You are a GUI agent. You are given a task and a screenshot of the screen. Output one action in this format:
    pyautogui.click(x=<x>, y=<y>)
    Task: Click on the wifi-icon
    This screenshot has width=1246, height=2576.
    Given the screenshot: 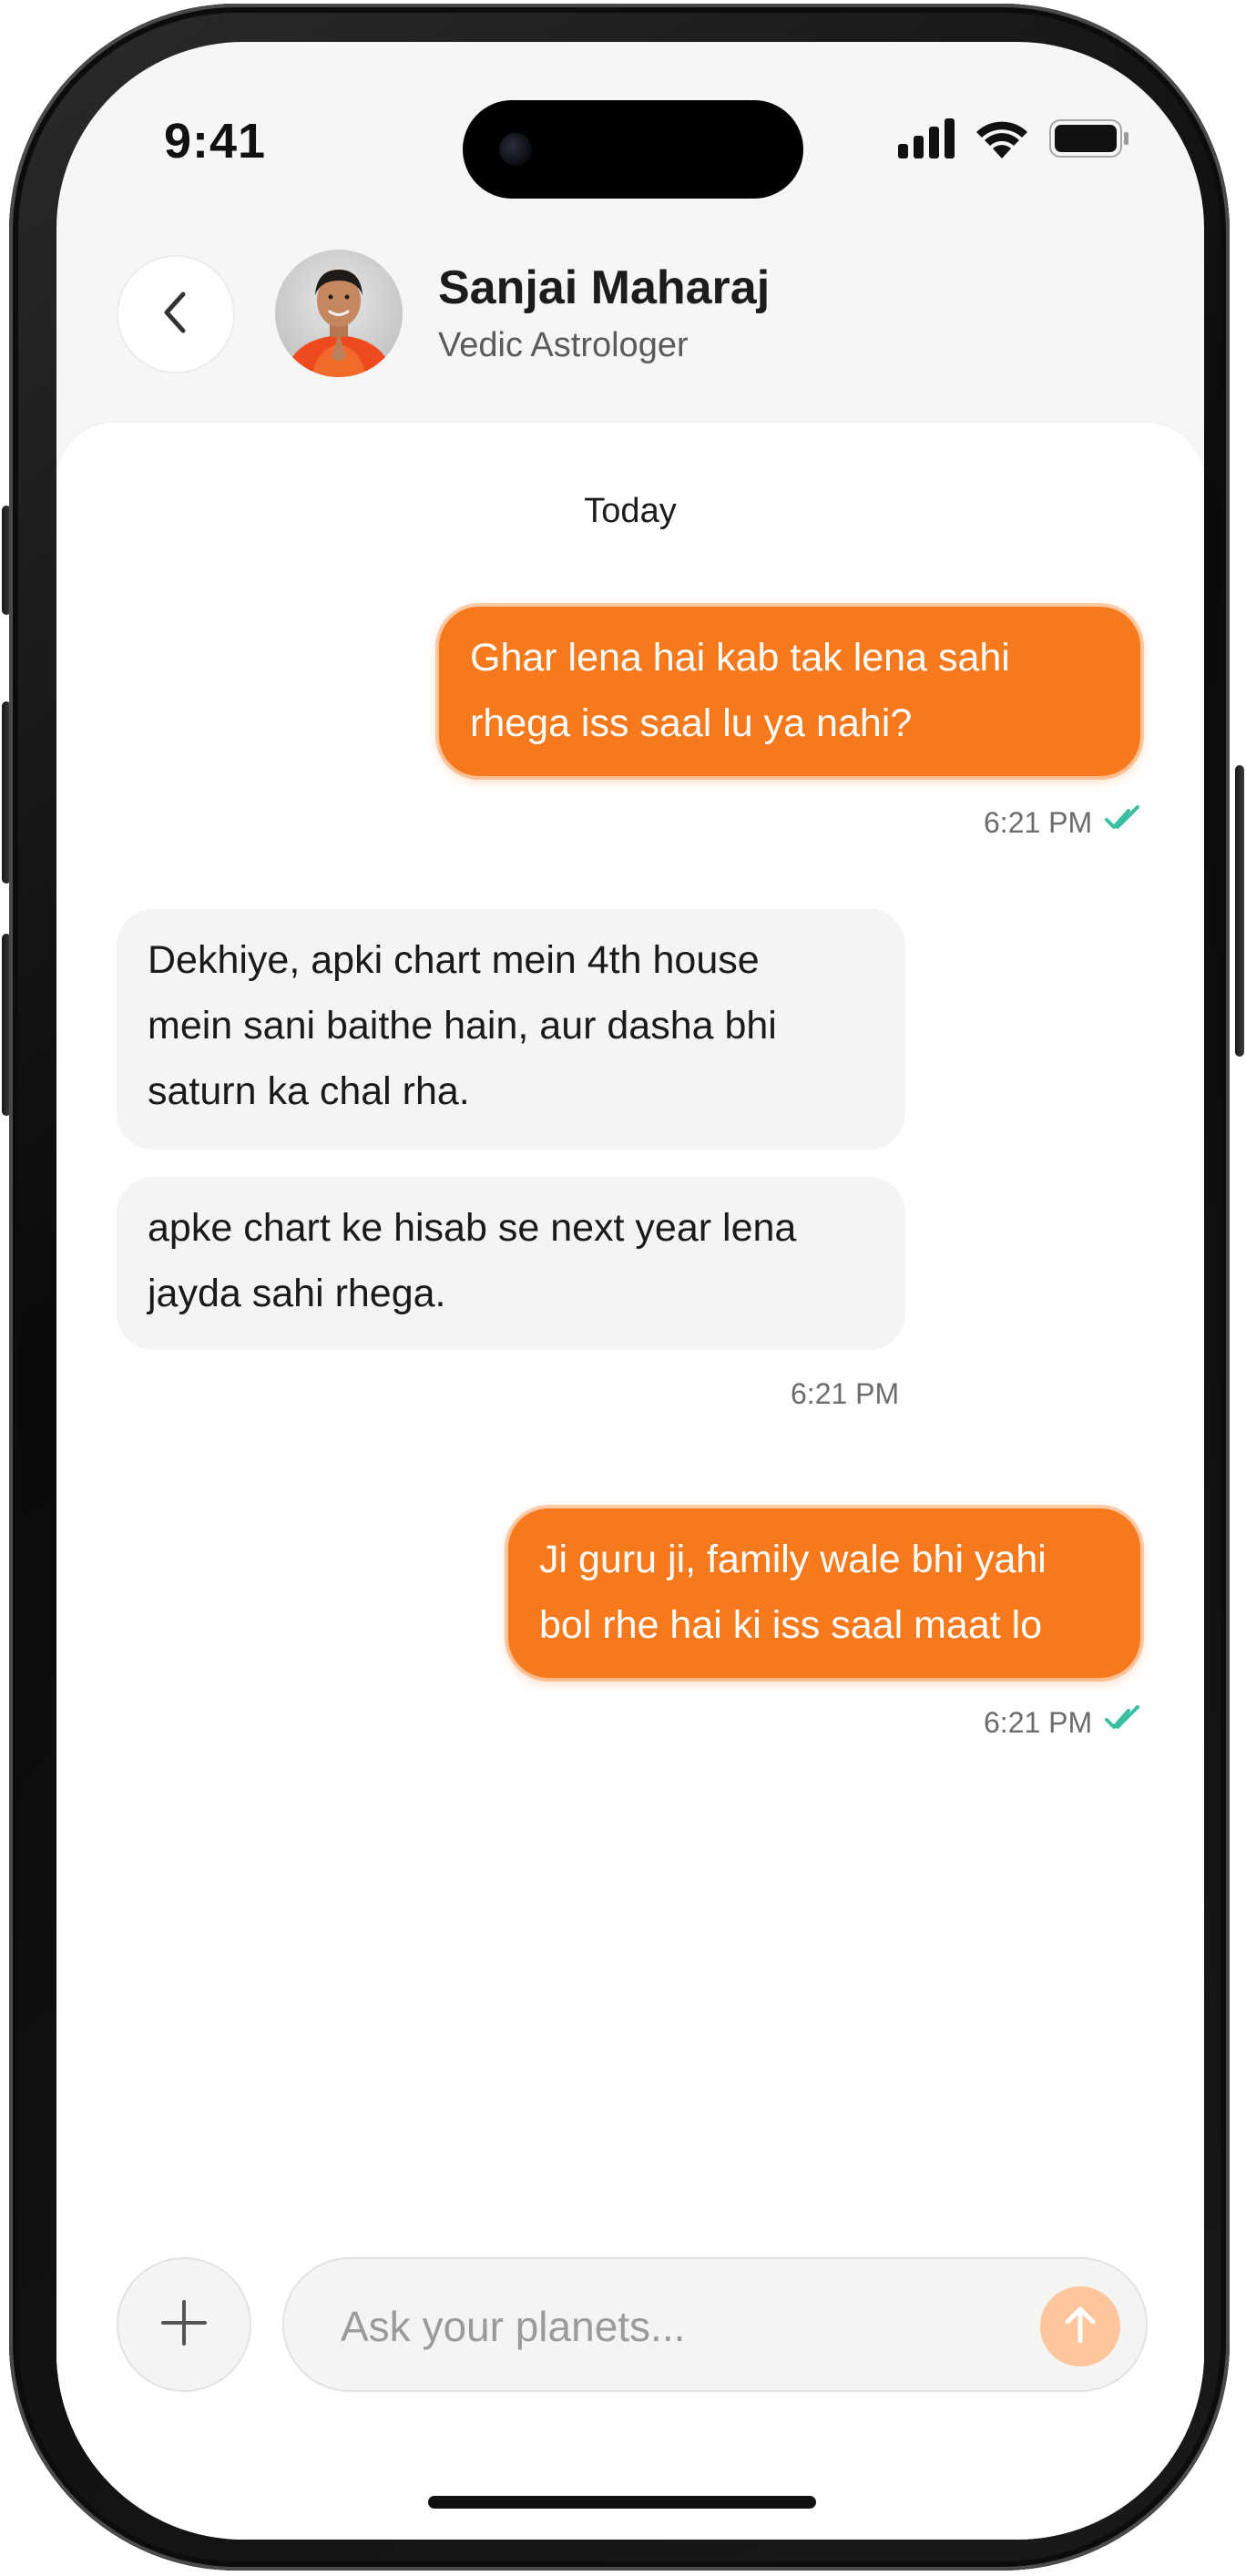 What is the action you would take?
    pyautogui.click(x=1002, y=140)
    